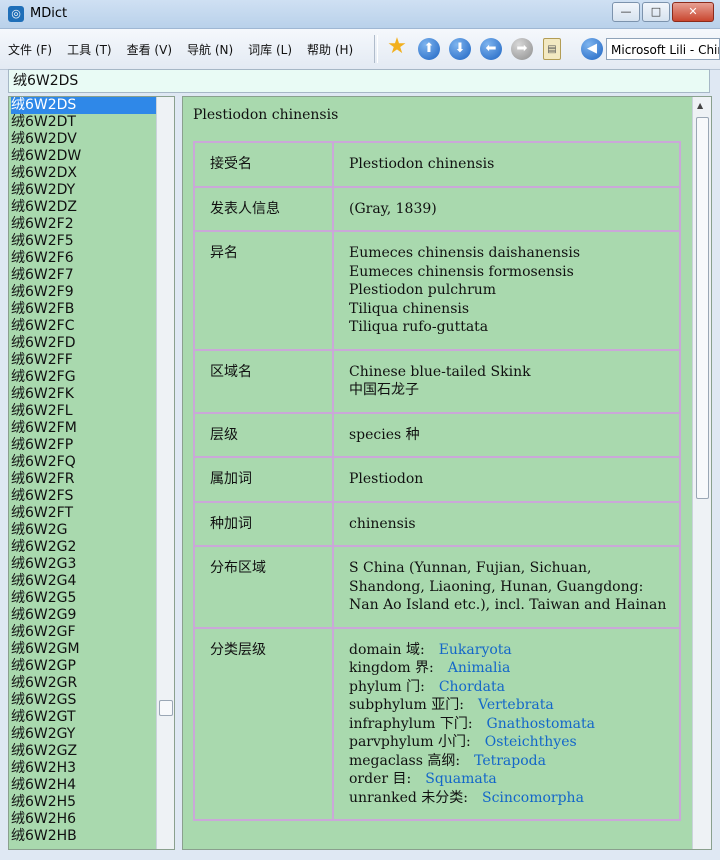  What do you see at coordinates (149, 49) in the screenshot?
I see `menu-item: 查看 (V)` at bounding box center [149, 49].